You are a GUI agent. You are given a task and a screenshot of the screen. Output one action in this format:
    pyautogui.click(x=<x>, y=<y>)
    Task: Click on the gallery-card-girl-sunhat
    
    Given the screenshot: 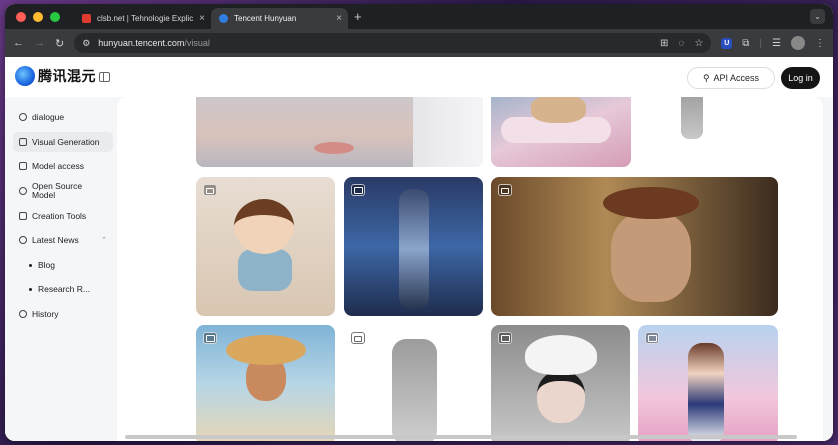 What is the action you would take?
    pyautogui.click(x=265, y=383)
    